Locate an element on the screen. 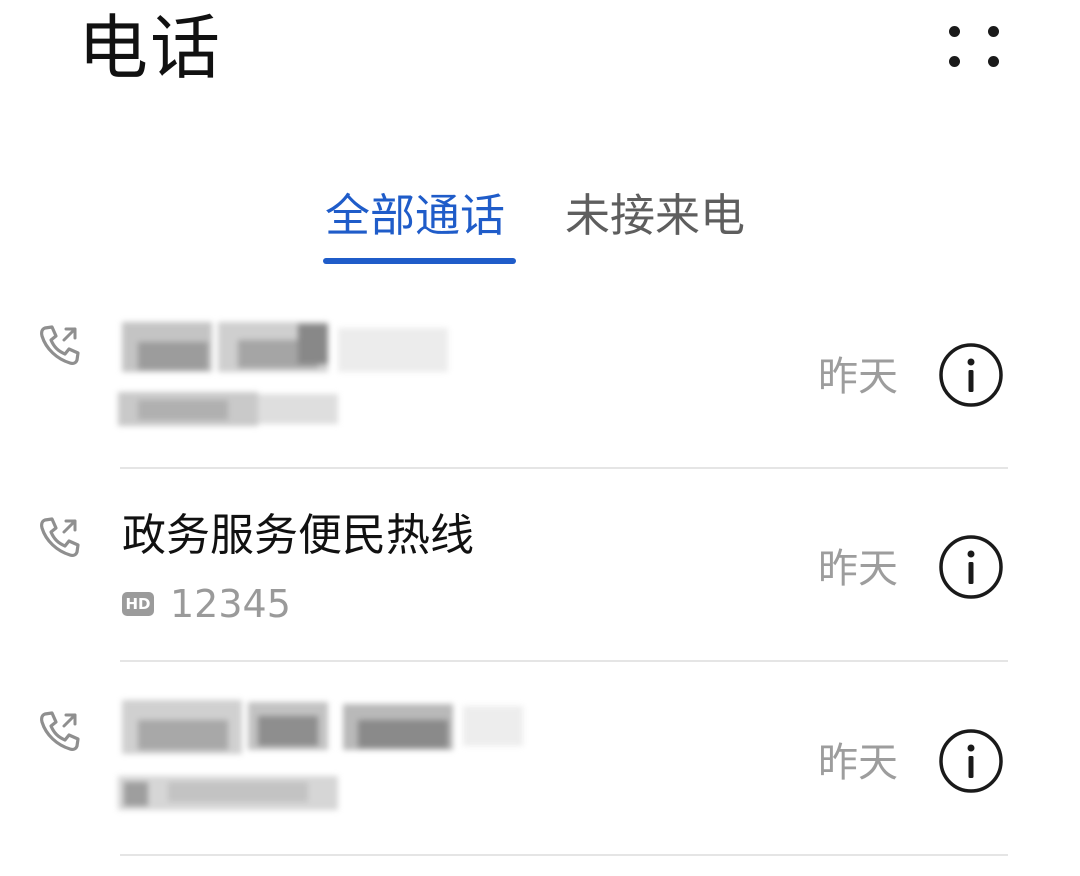 This screenshot has width=1080, height=876. contact-name: 政务服务便民热线 is located at coordinates (298, 535).